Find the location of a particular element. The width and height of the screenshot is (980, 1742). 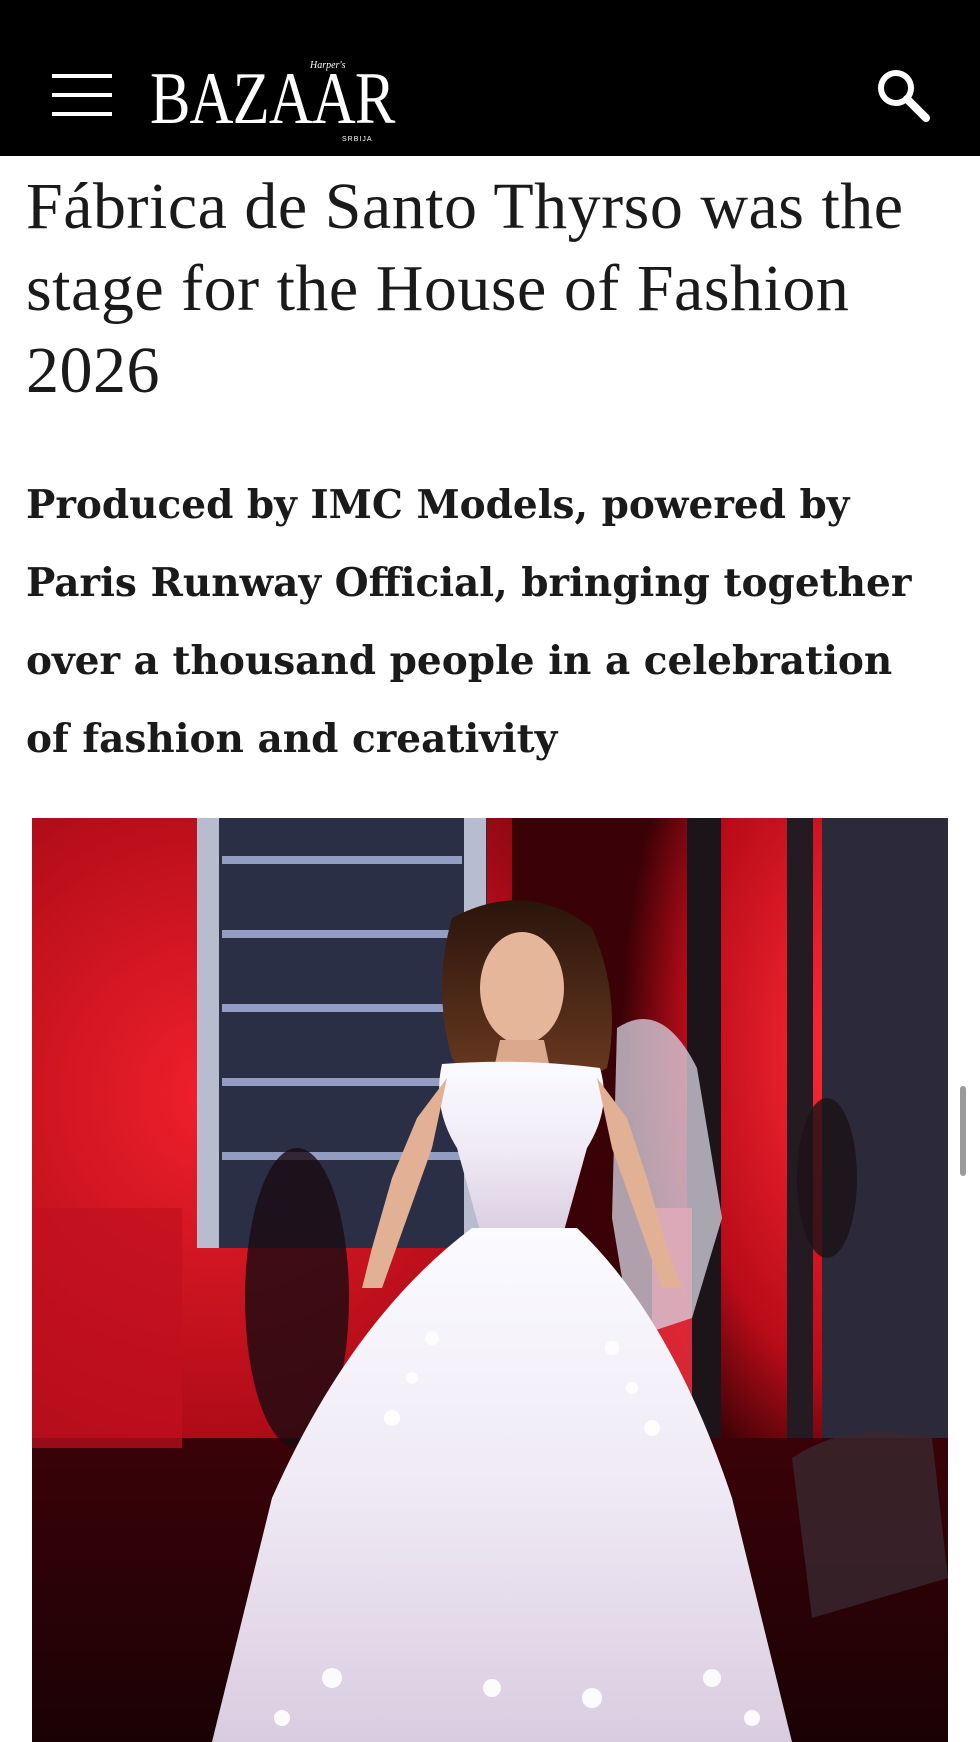

site-header: BAZAAR Harper's SRBIJA is located at coordinates (490, 98).